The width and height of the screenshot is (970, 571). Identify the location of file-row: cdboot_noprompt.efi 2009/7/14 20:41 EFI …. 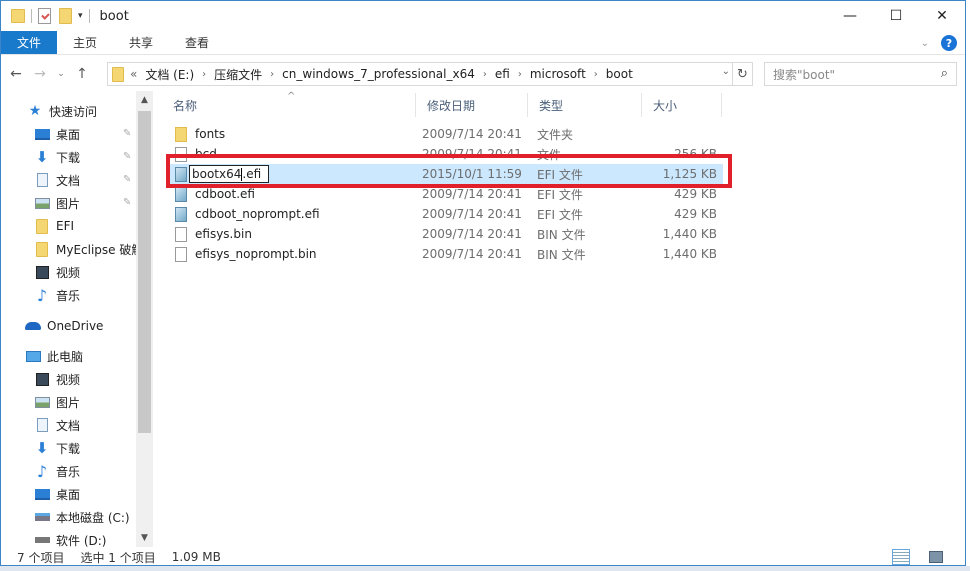
(446, 214).